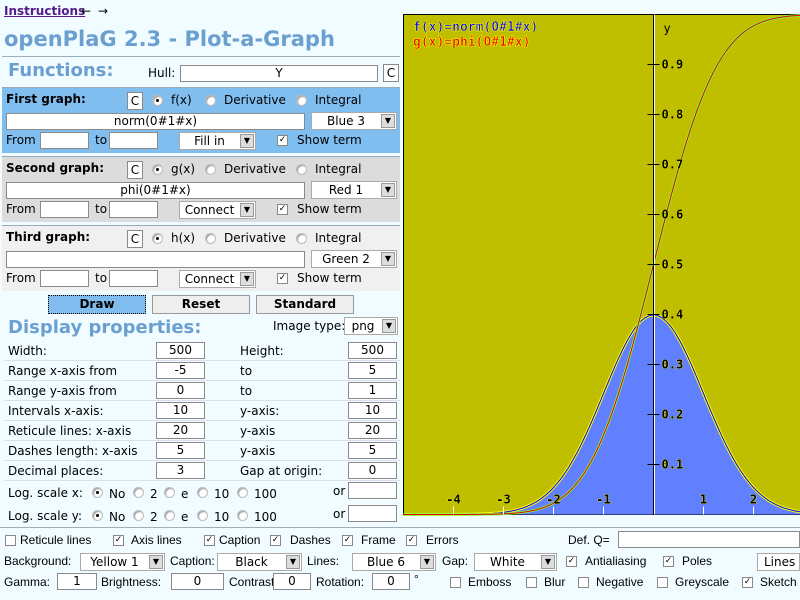 The width and height of the screenshot is (800, 600). I want to click on property-input-2: 20, so click(372, 430).